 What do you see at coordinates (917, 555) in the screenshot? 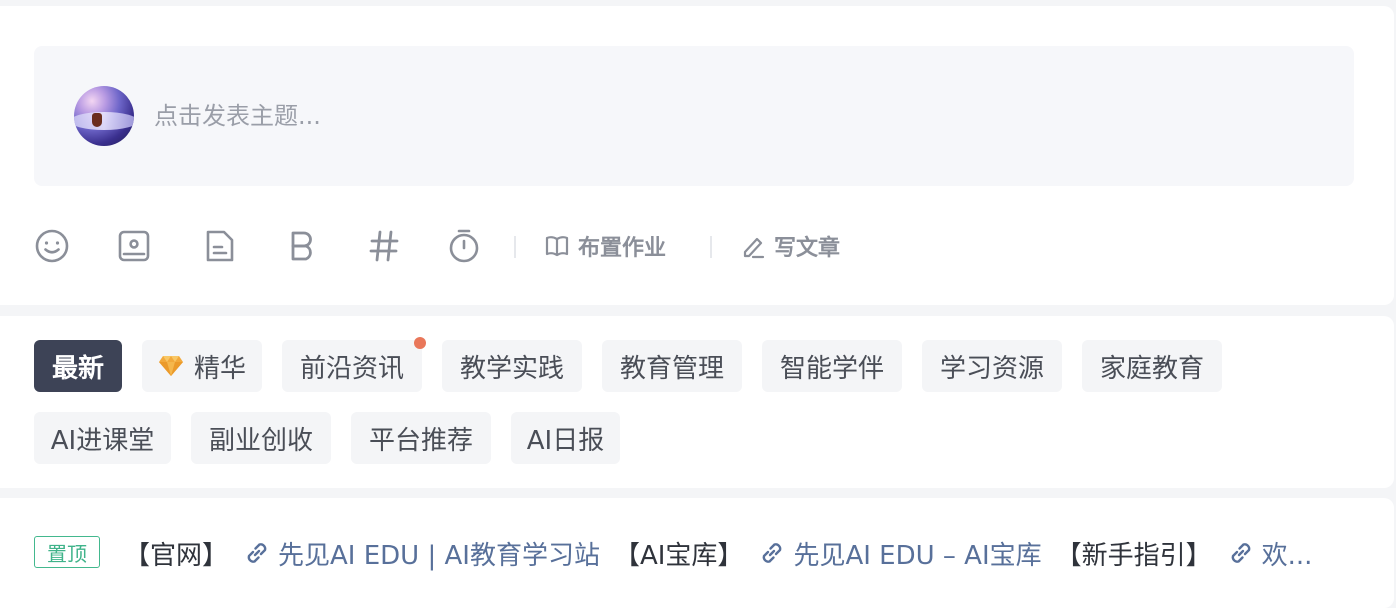
I see `pinned-link-text: 先见AI EDU – AI宝库` at bounding box center [917, 555].